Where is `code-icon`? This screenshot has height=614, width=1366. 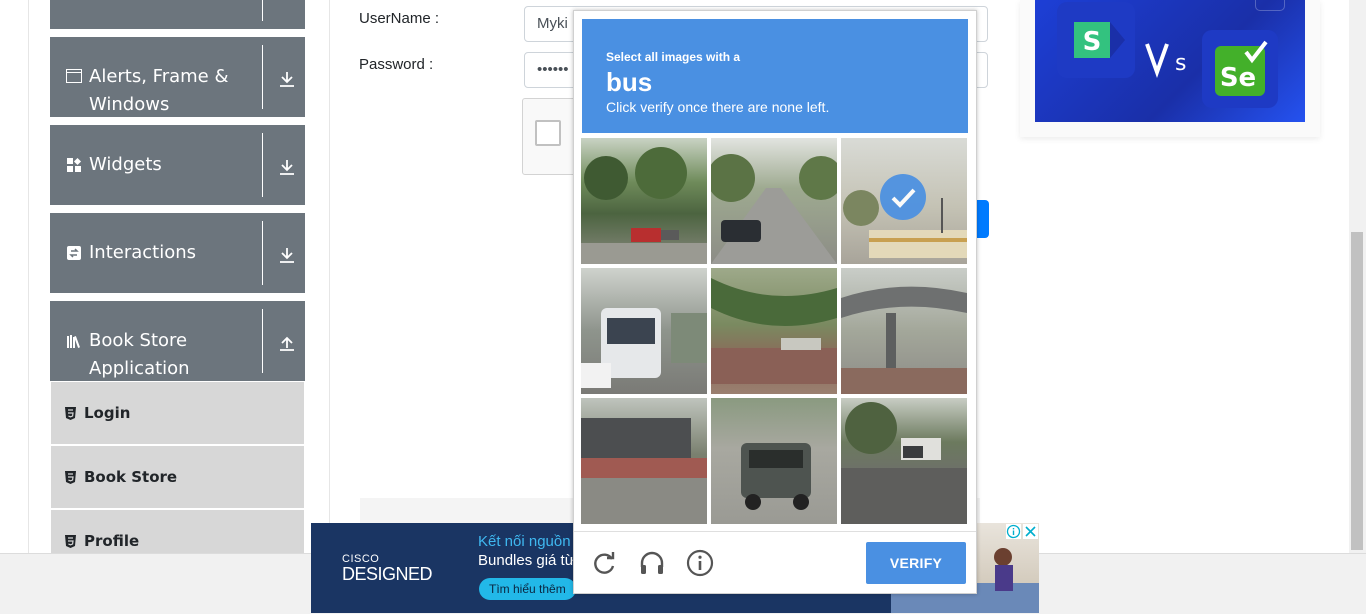
code-icon is located at coordinates (1270, 5).